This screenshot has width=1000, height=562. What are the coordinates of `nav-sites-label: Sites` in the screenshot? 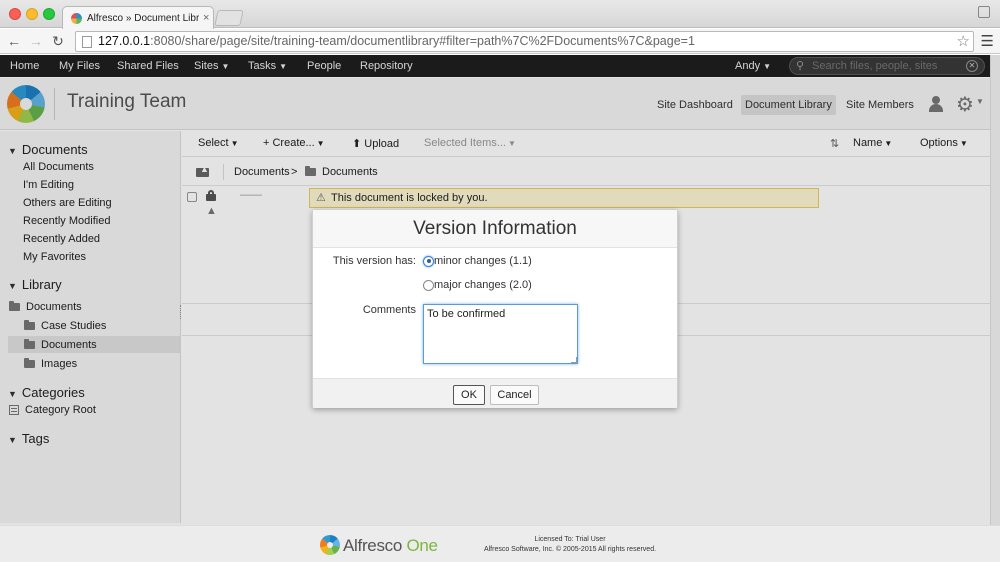 It's located at (206, 66).